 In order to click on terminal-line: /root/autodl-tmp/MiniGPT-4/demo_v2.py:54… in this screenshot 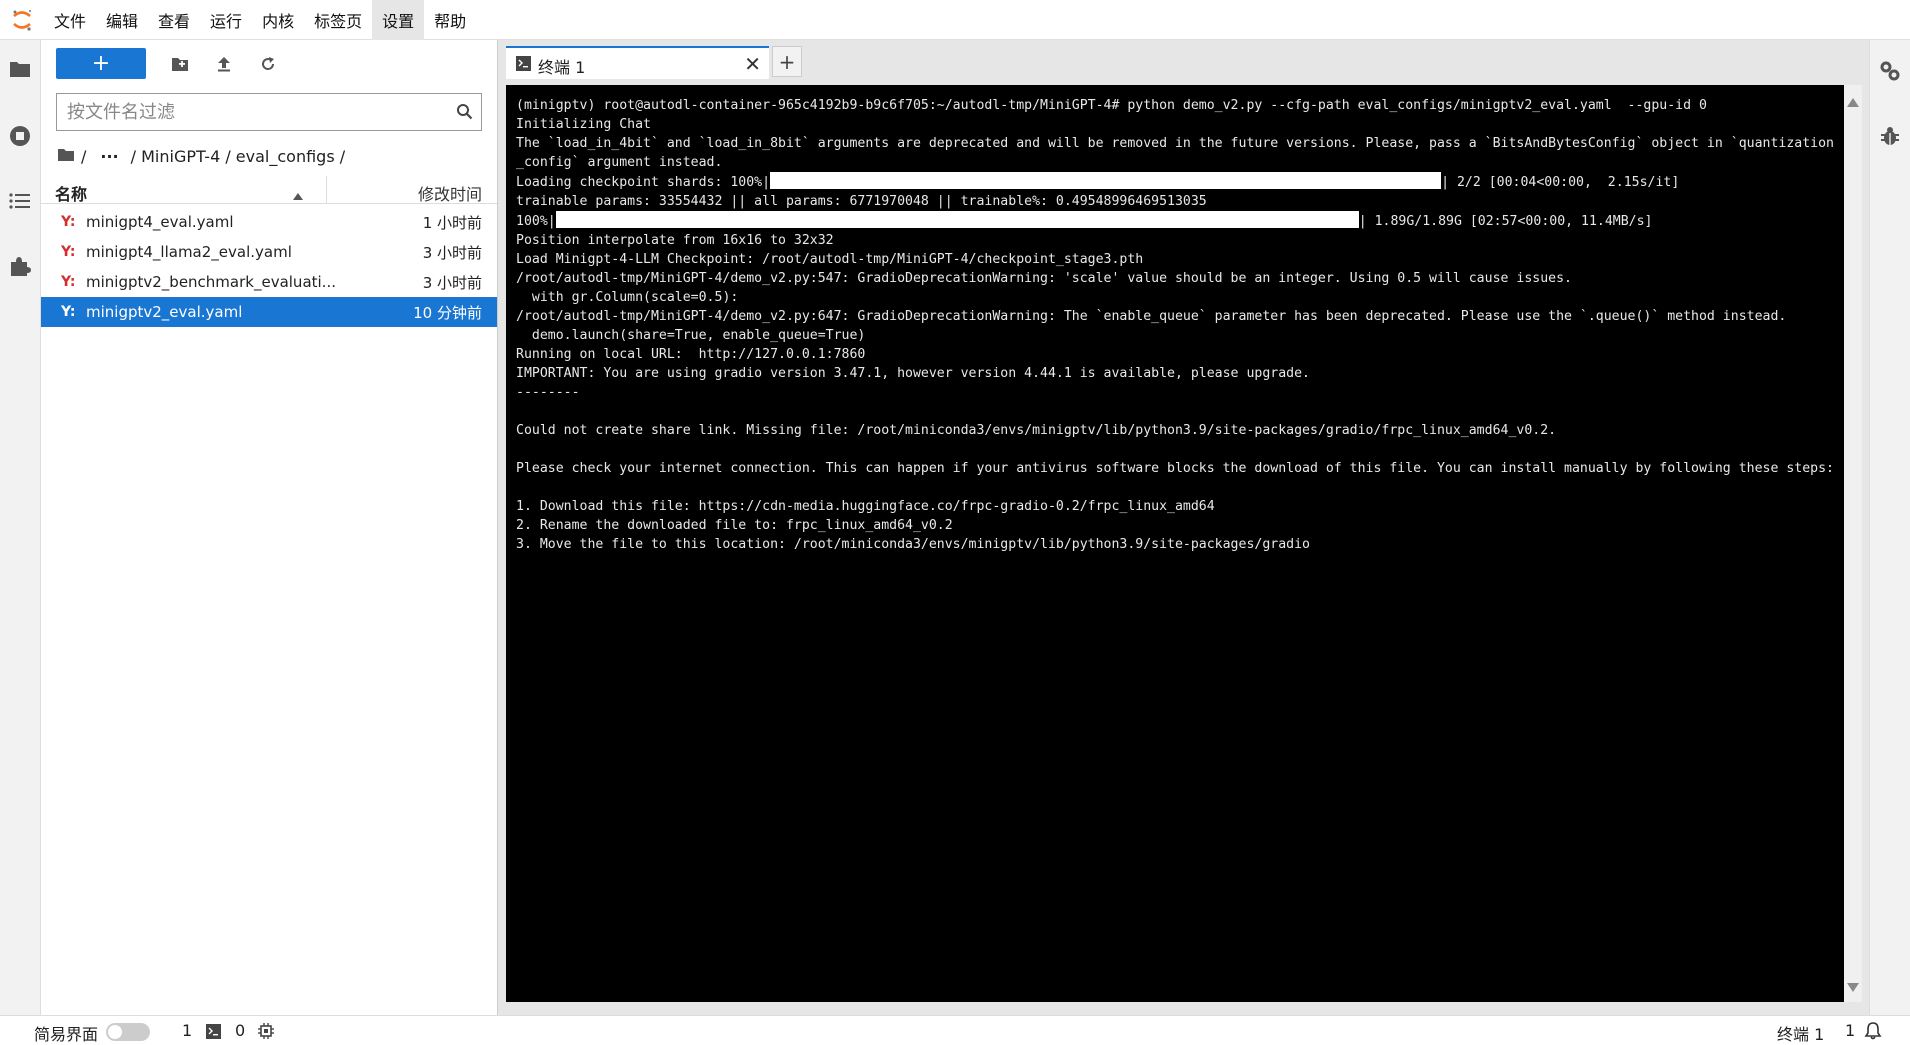, I will do `click(1044, 278)`.